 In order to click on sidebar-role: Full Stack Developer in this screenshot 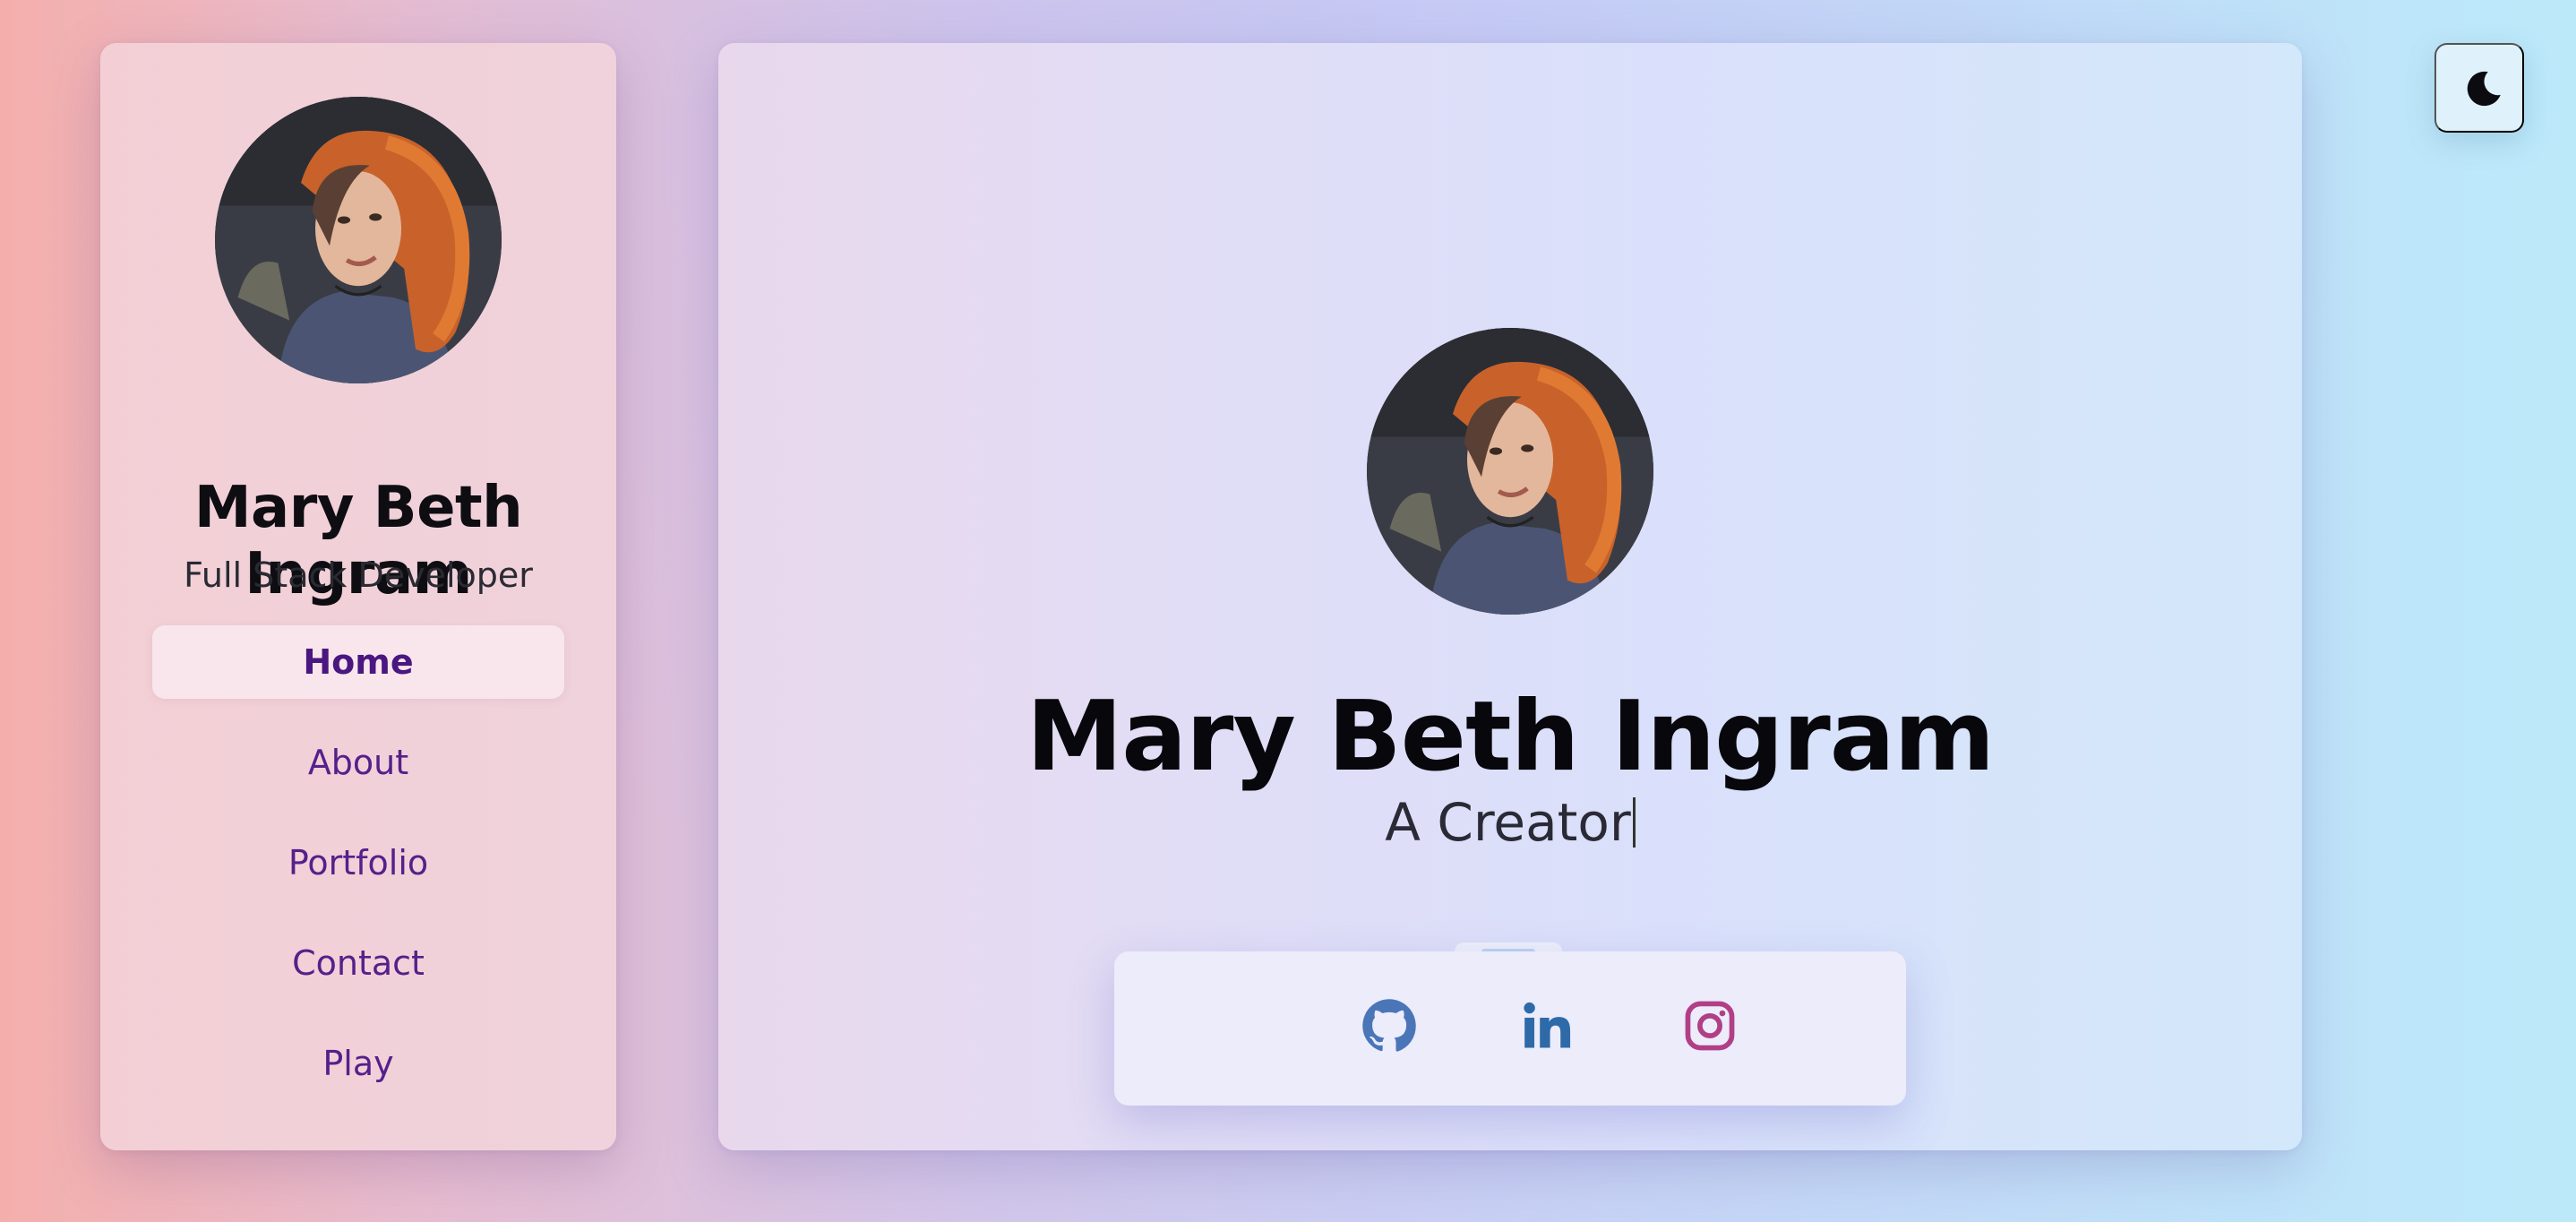, I will do `click(358, 575)`.